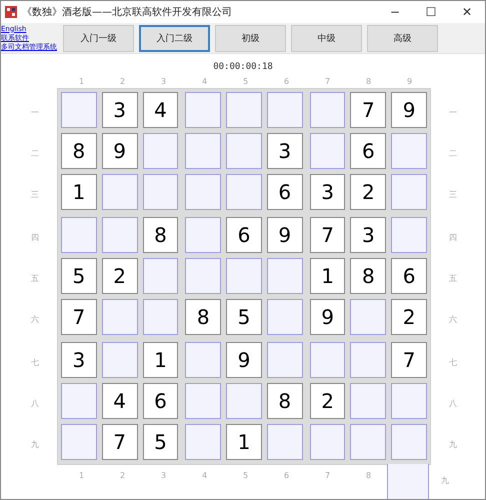 This screenshot has height=500, width=486. I want to click on column-label: 8, so click(368, 476).